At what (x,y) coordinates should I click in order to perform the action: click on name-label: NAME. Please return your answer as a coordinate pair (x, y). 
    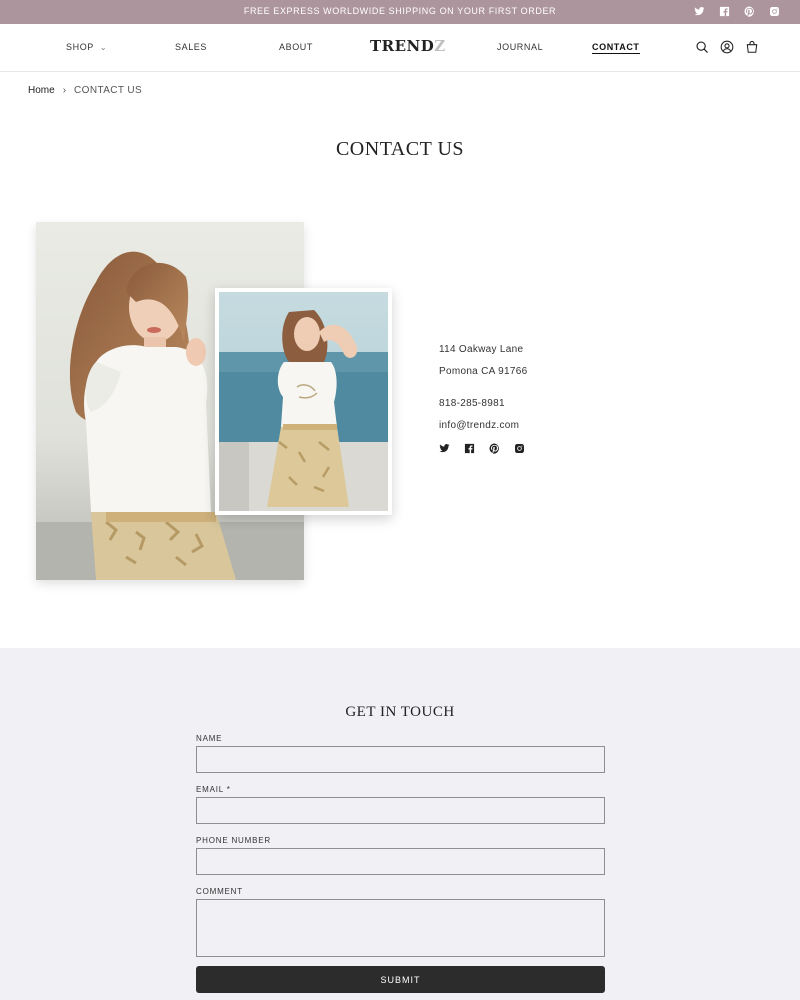
    Looking at the image, I should click on (209, 738).